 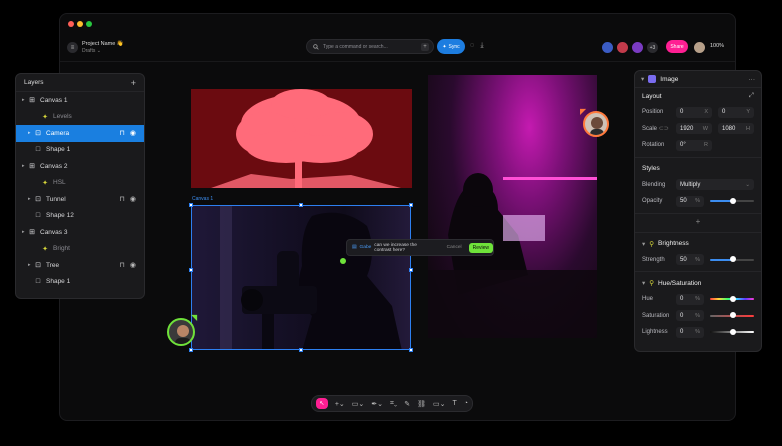 What do you see at coordinates (690, 332) in the screenshot?
I see `lightness-input: 0%` at bounding box center [690, 332].